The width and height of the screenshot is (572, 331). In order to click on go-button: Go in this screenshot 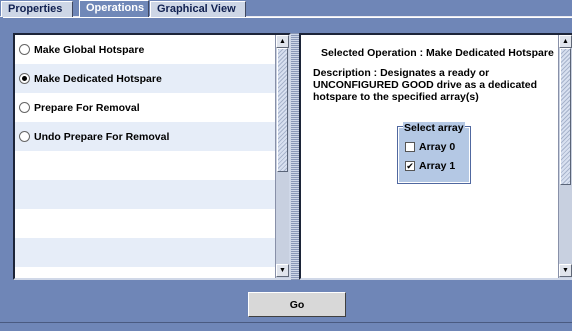, I will do `click(297, 304)`.